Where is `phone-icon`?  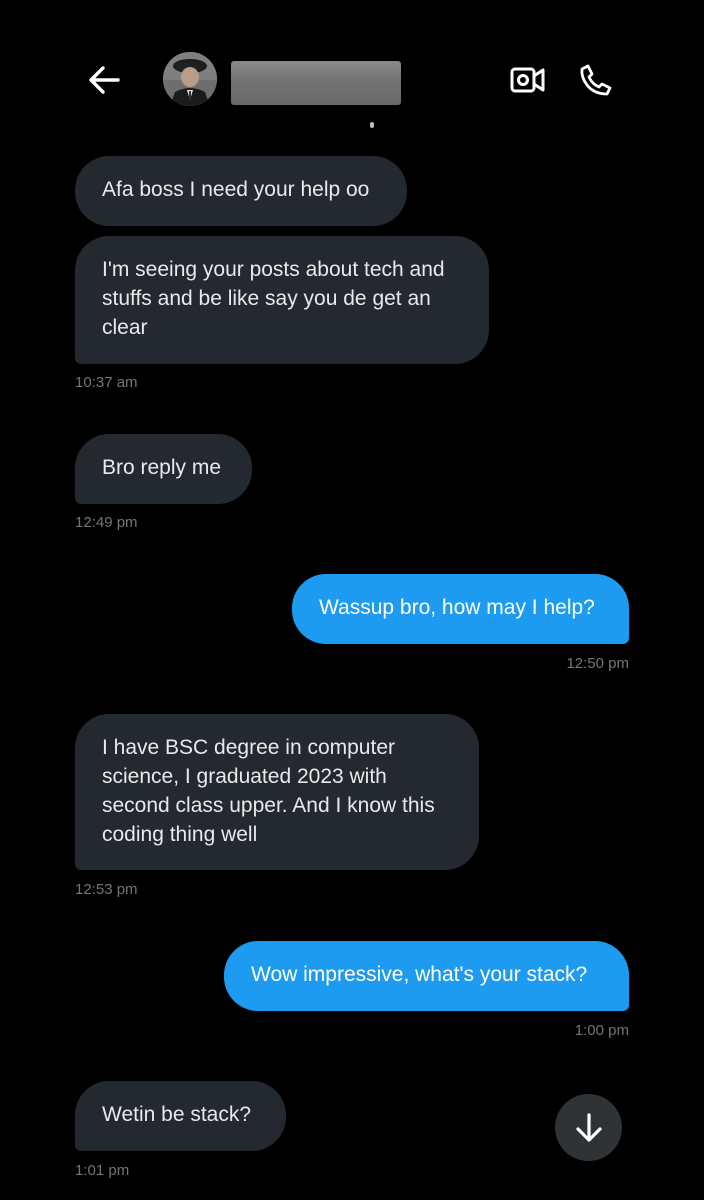 phone-icon is located at coordinates (596, 80).